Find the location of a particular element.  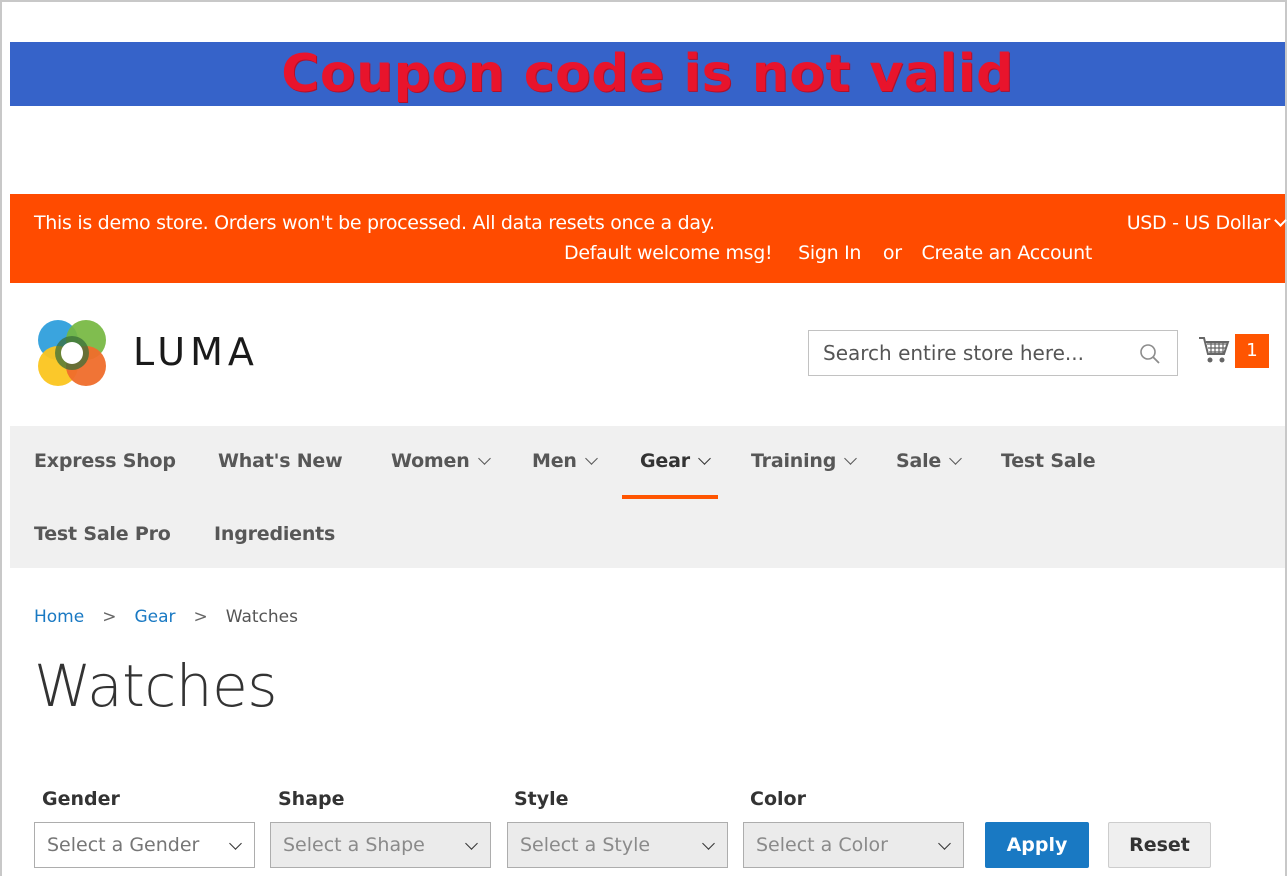

shape-select: Select a Shape is located at coordinates (380, 845).